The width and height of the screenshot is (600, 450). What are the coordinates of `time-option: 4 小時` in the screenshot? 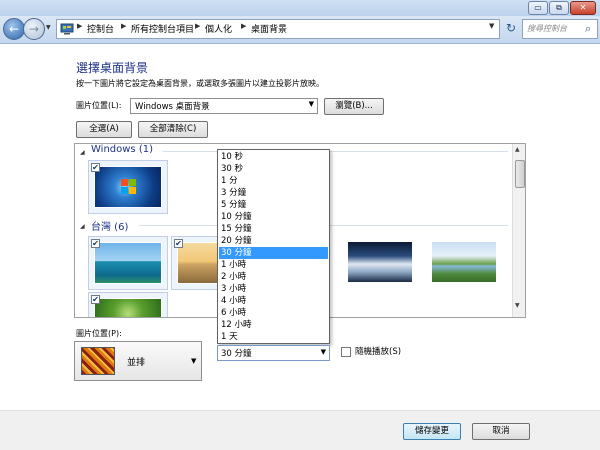 It's located at (273, 301).